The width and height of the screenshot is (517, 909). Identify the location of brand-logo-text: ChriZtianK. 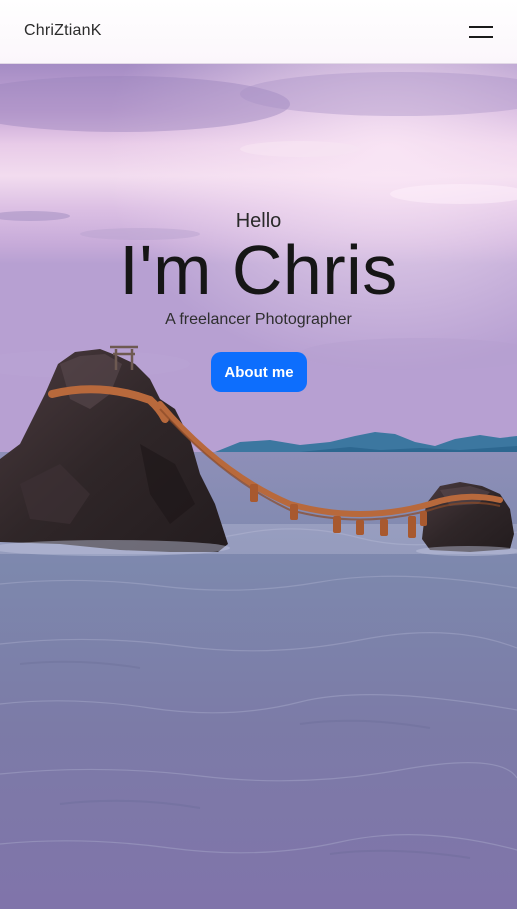
(63, 31).